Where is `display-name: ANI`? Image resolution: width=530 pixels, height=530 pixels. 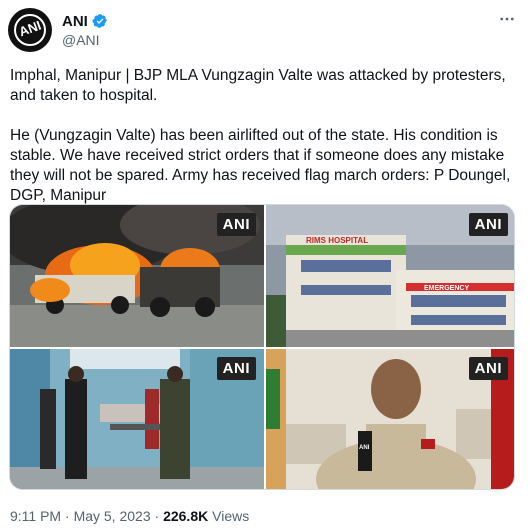
display-name: ANI is located at coordinates (75, 21).